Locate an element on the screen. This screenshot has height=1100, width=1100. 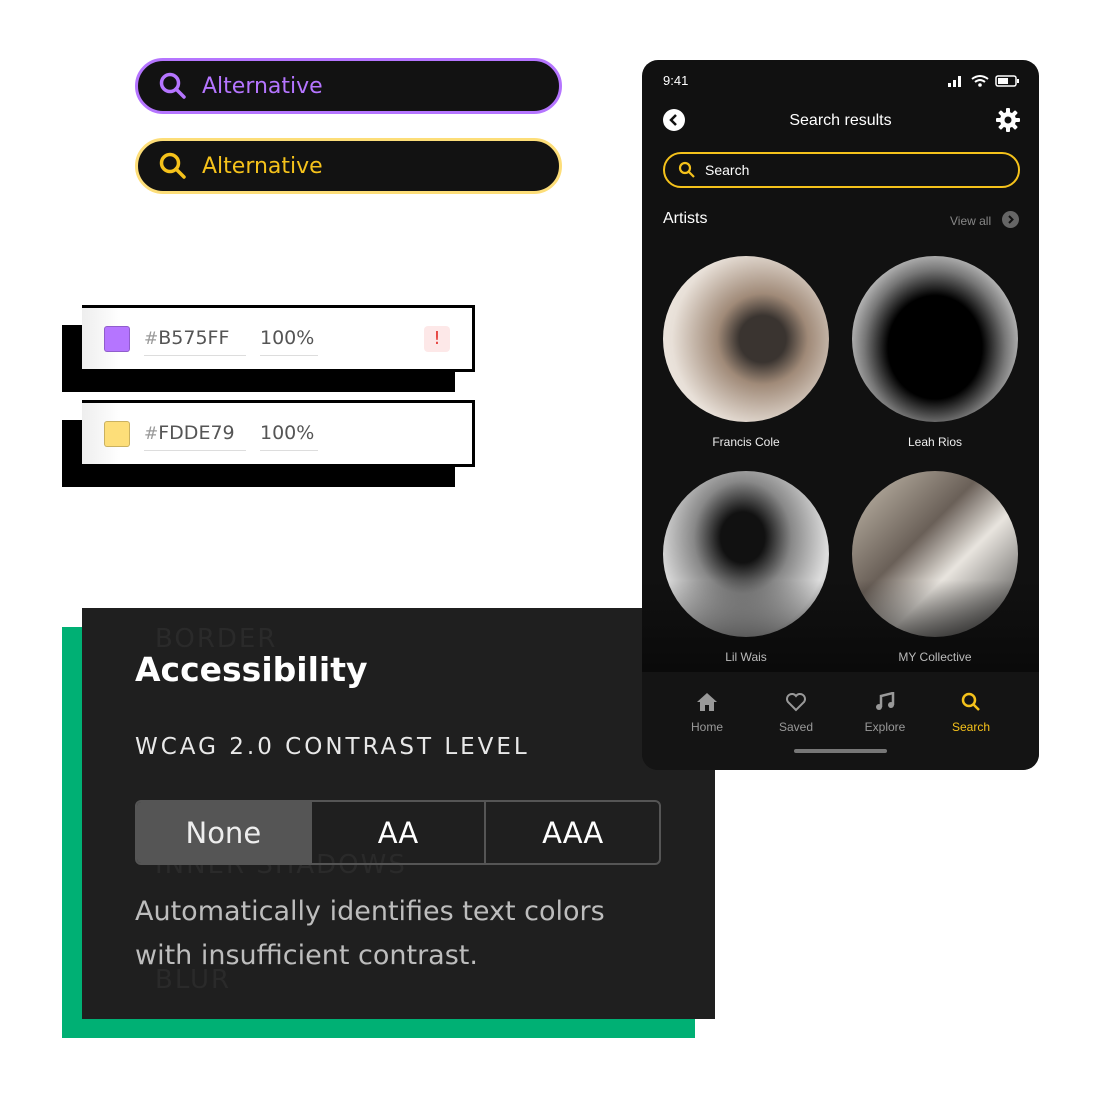
music-note-icon is located at coordinates (885, 701).